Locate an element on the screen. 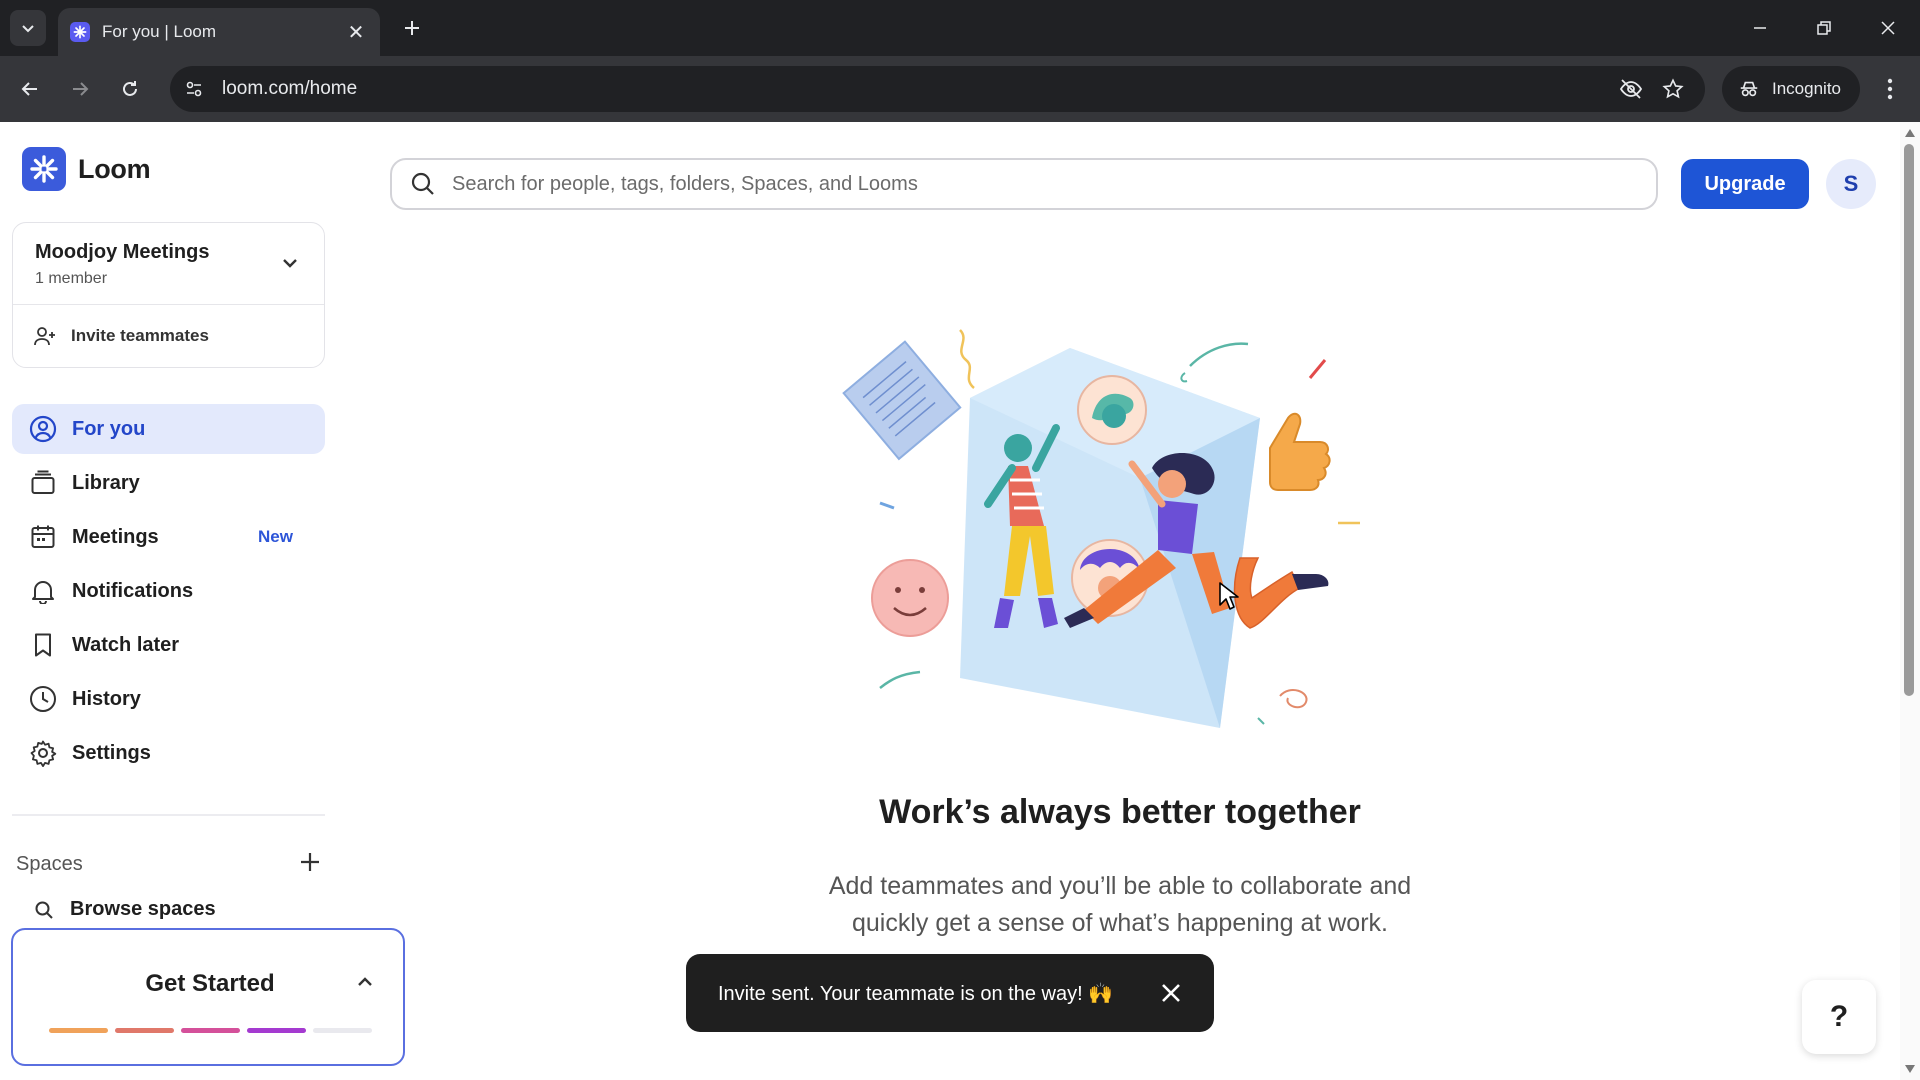 This screenshot has height=1080, width=1920. nav-label: History is located at coordinates (106, 698).